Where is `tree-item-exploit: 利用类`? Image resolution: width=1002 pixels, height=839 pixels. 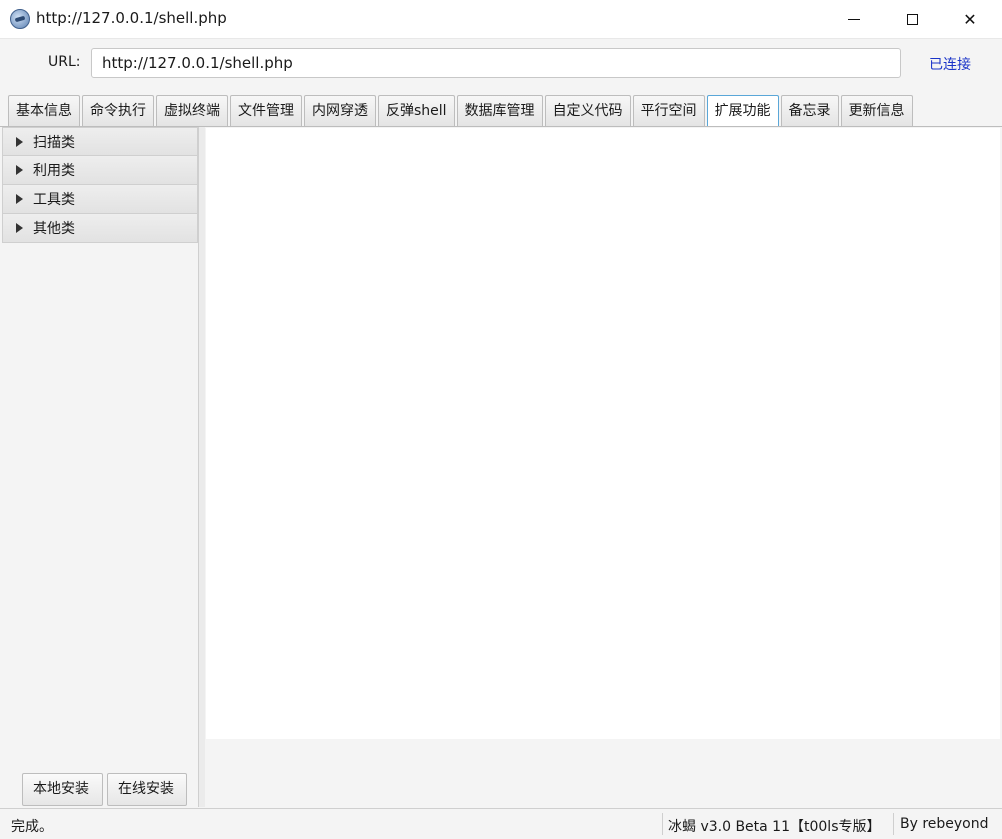 tree-item-exploit: 利用类 is located at coordinates (100, 170).